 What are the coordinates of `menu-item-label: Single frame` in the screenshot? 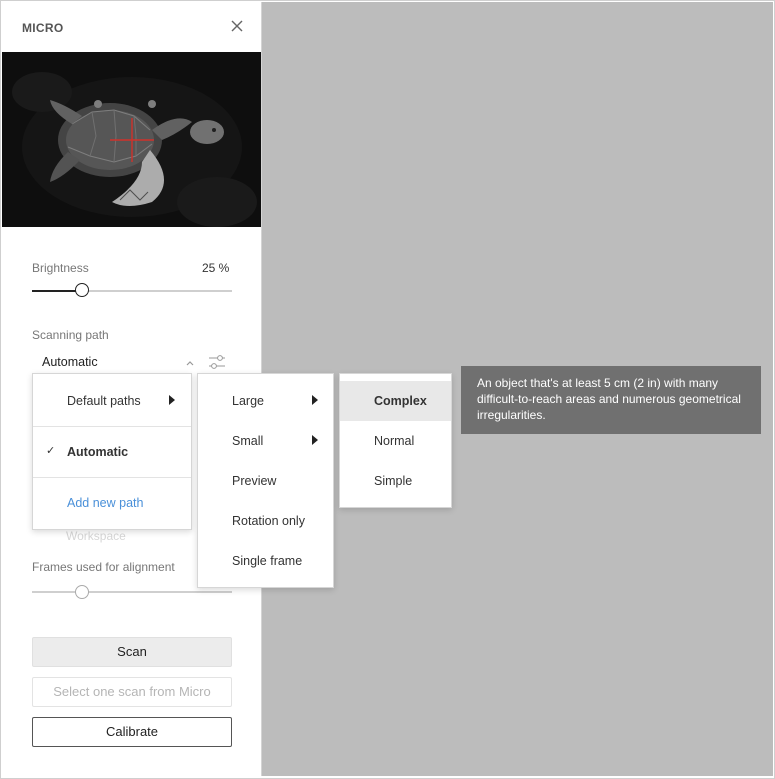 It's located at (267, 561).